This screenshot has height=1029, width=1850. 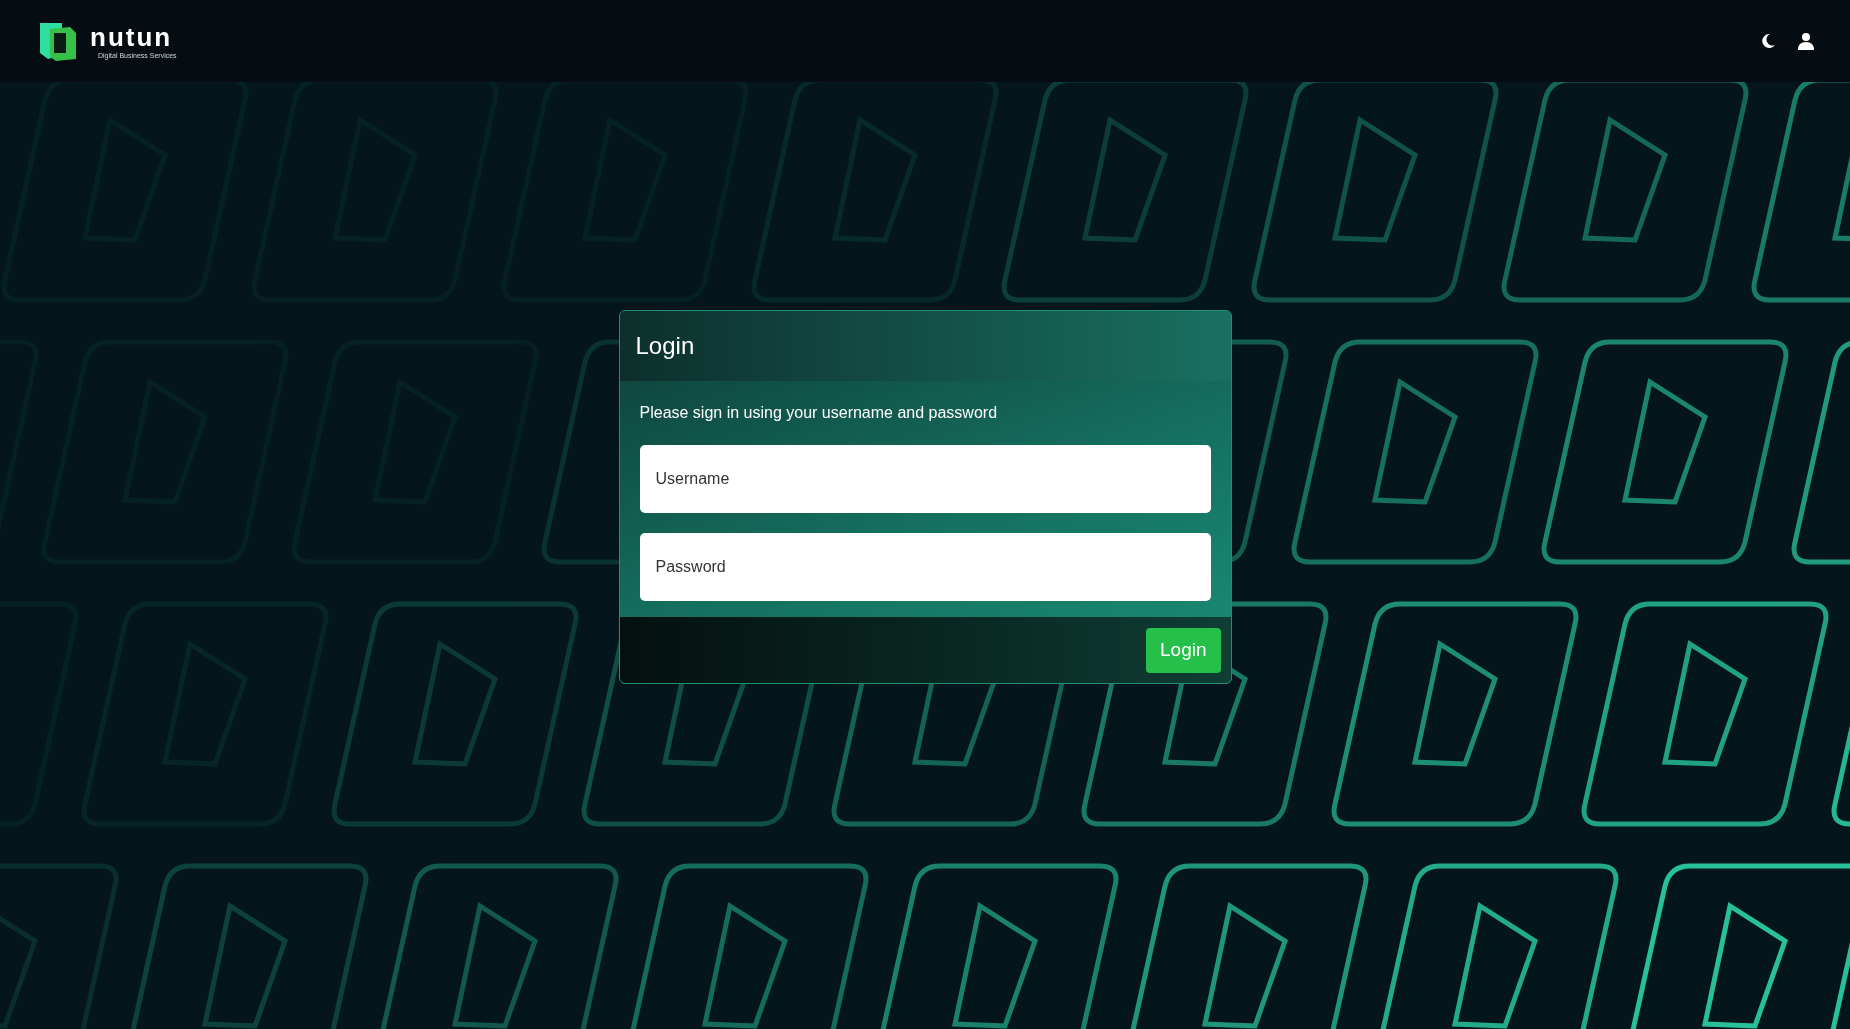 I want to click on card-title: Login, so click(x=665, y=346).